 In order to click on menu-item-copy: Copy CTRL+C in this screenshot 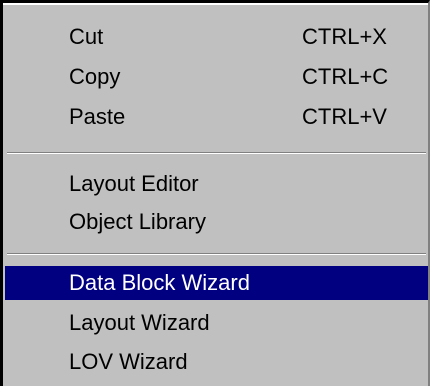, I will do `click(216, 77)`.